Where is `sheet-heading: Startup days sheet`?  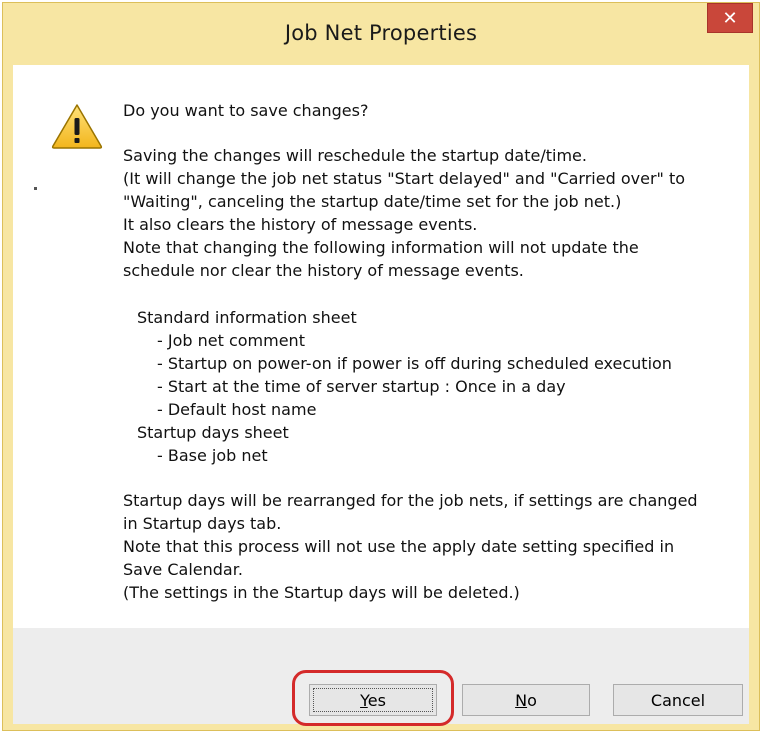
sheet-heading: Startup days sheet is located at coordinates (213, 432).